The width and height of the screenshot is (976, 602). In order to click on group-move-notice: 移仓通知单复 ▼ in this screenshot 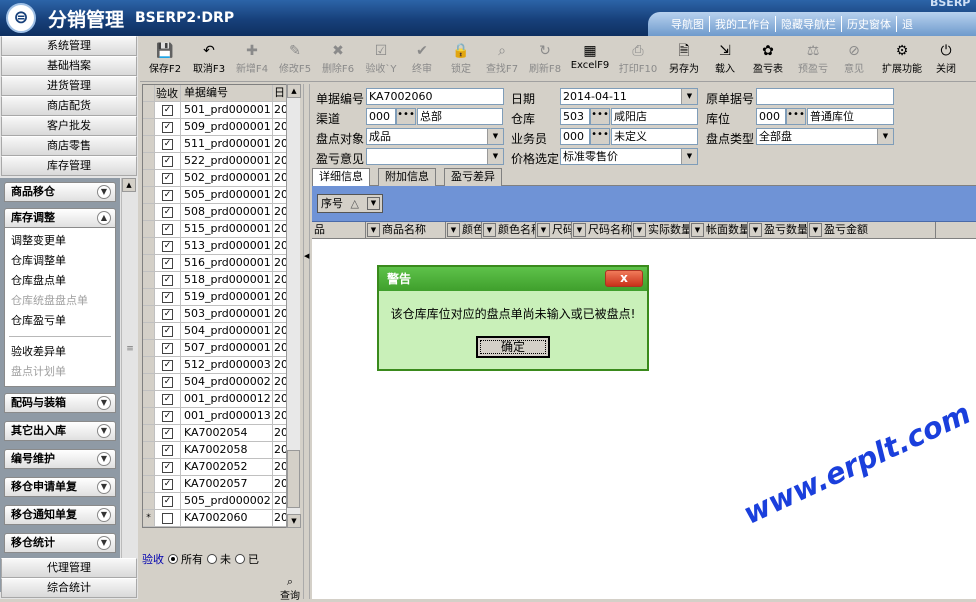, I will do `click(60, 515)`.